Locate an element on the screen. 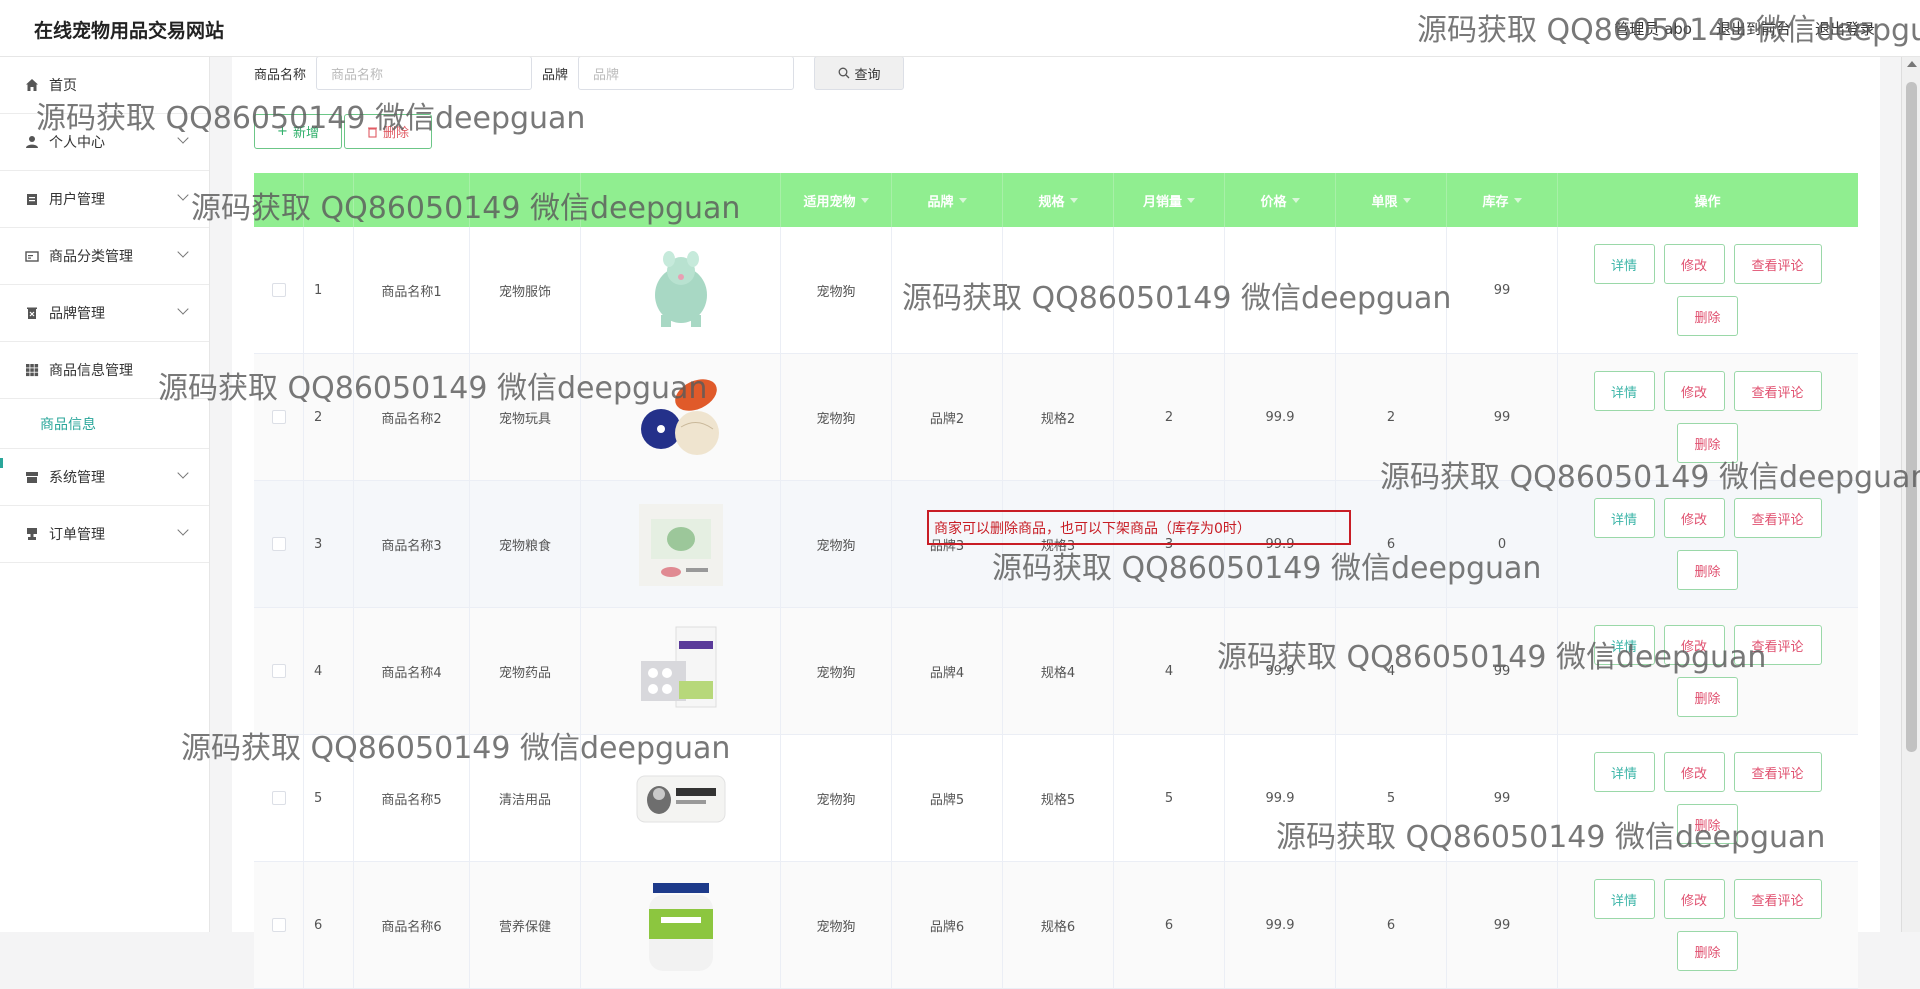 The image size is (1920, 989). plus-icon: + is located at coordinates (282, 131).